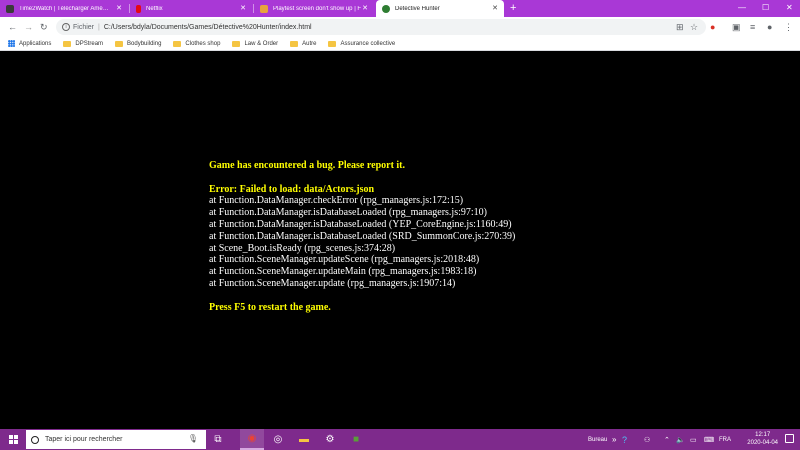 This screenshot has height=450, width=800. Describe the element at coordinates (35, 43) in the screenshot. I see `bookmark-label: Applications` at that location.